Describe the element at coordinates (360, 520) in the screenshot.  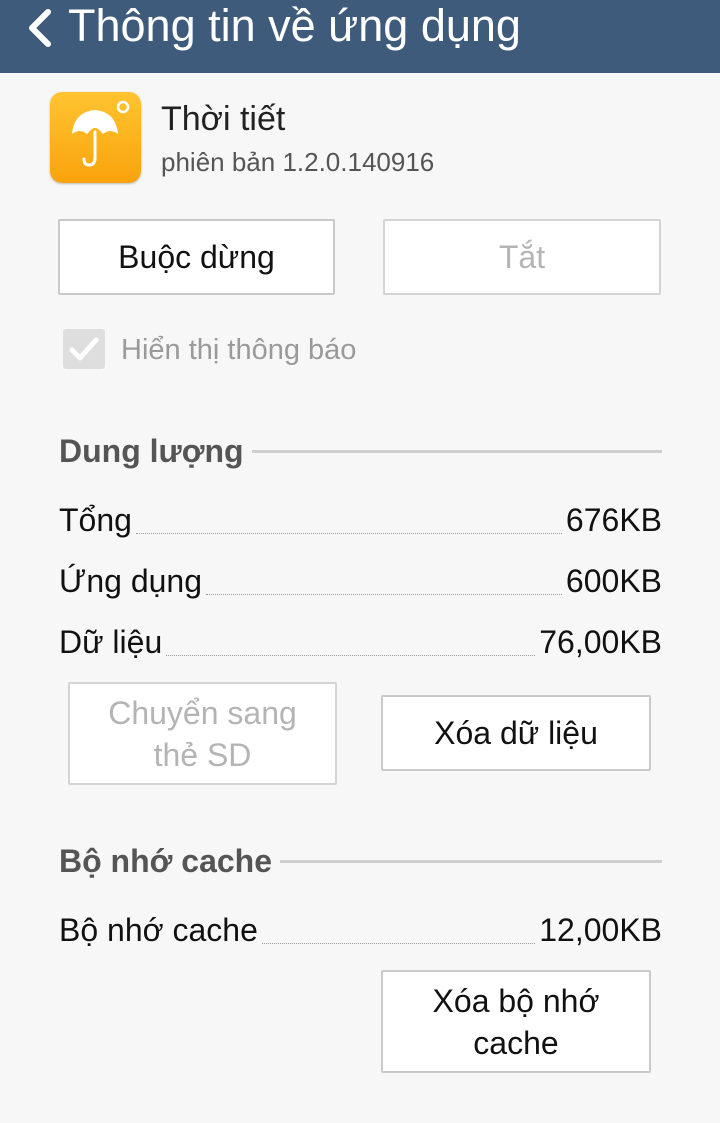
I see `storage-row-total: Tổng 676KB` at that location.